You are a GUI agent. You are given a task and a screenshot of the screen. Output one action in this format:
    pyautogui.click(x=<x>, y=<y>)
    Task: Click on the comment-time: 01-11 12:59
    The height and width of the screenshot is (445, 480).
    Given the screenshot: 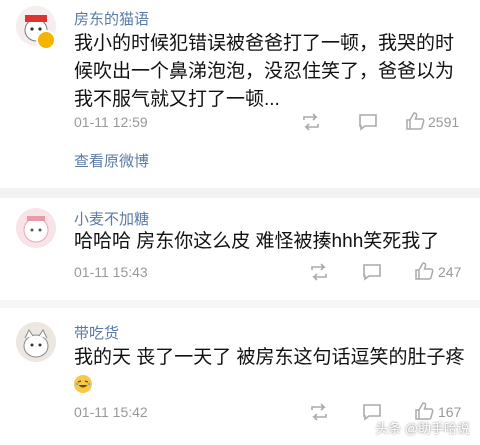 What is the action you would take?
    pyautogui.click(x=111, y=122)
    